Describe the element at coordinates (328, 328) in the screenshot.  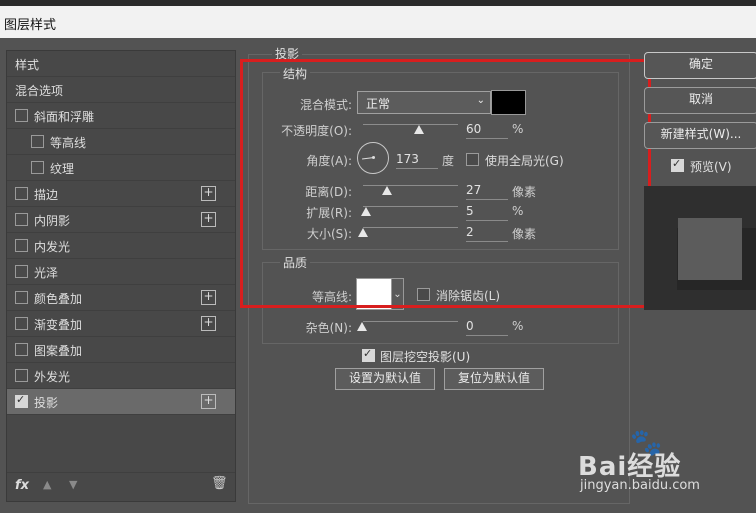
I see `noise-label: 杂色(N):` at that location.